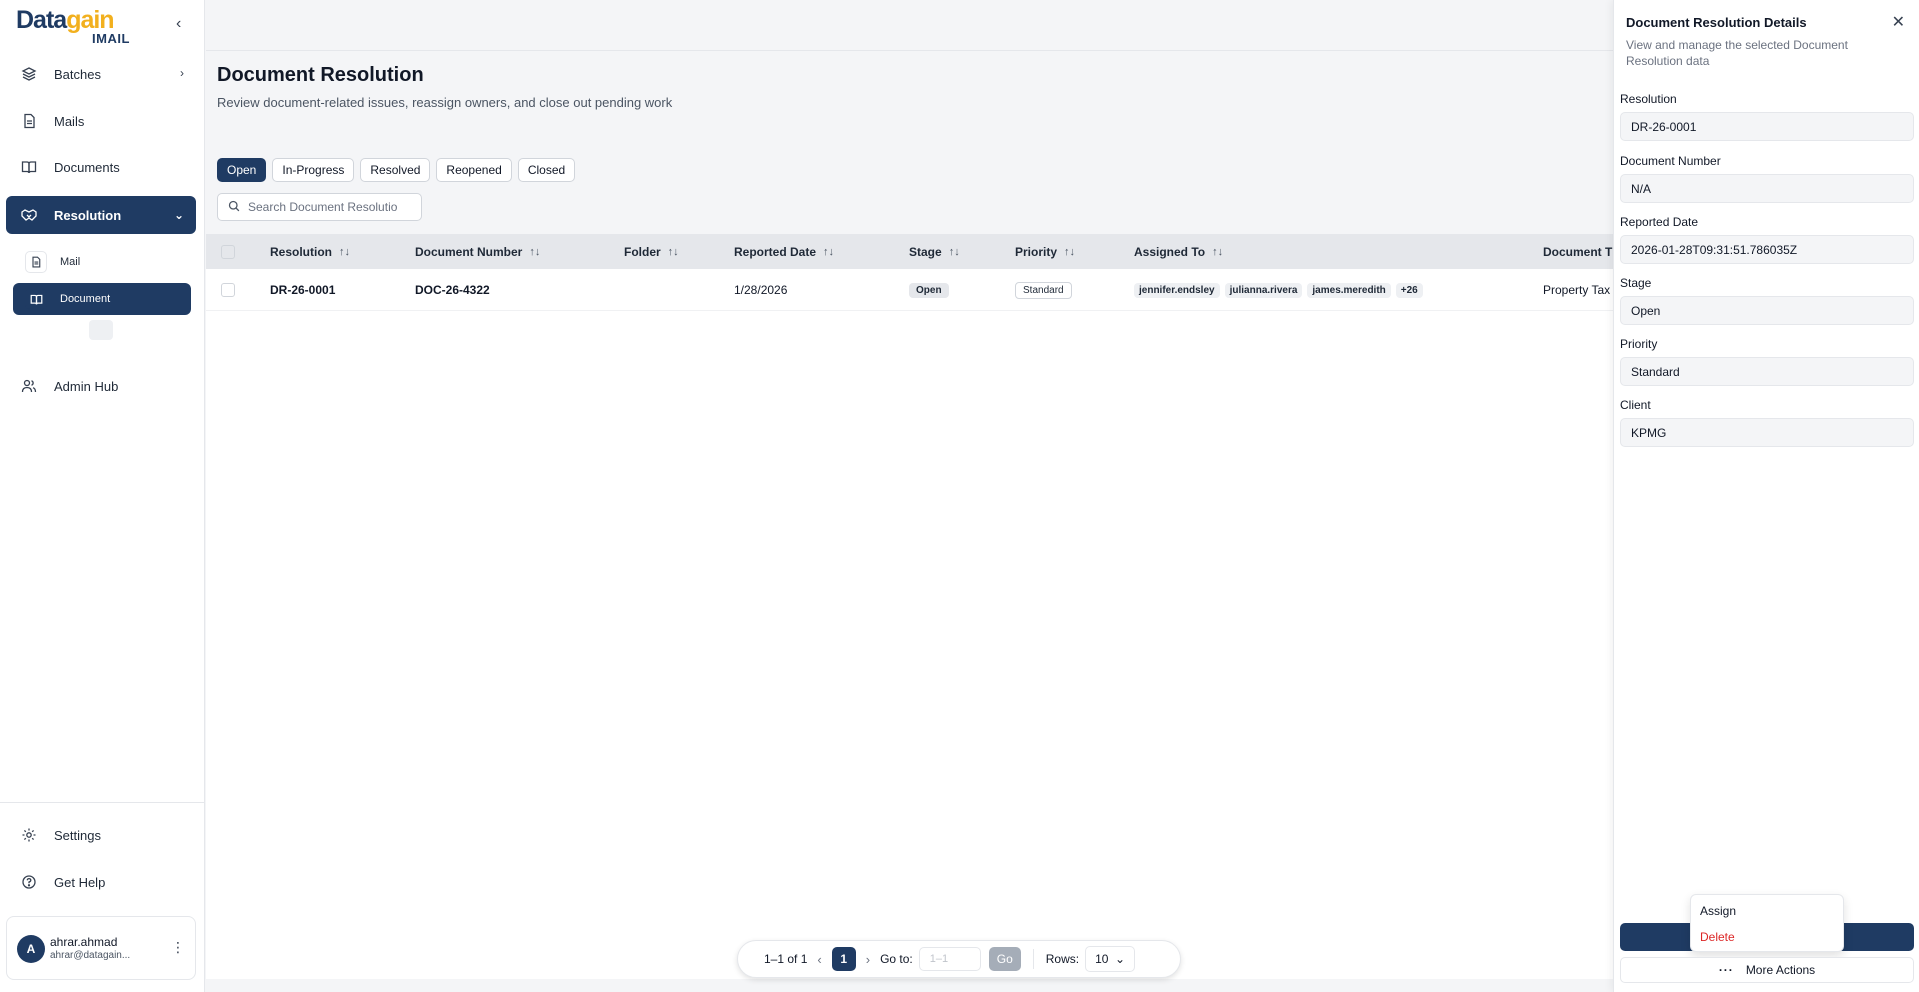 The width and height of the screenshot is (1919, 992). What do you see at coordinates (101, 882) in the screenshot?
I see `sidebar-item-get-help: Get Help` at bounding box center [101, 882].